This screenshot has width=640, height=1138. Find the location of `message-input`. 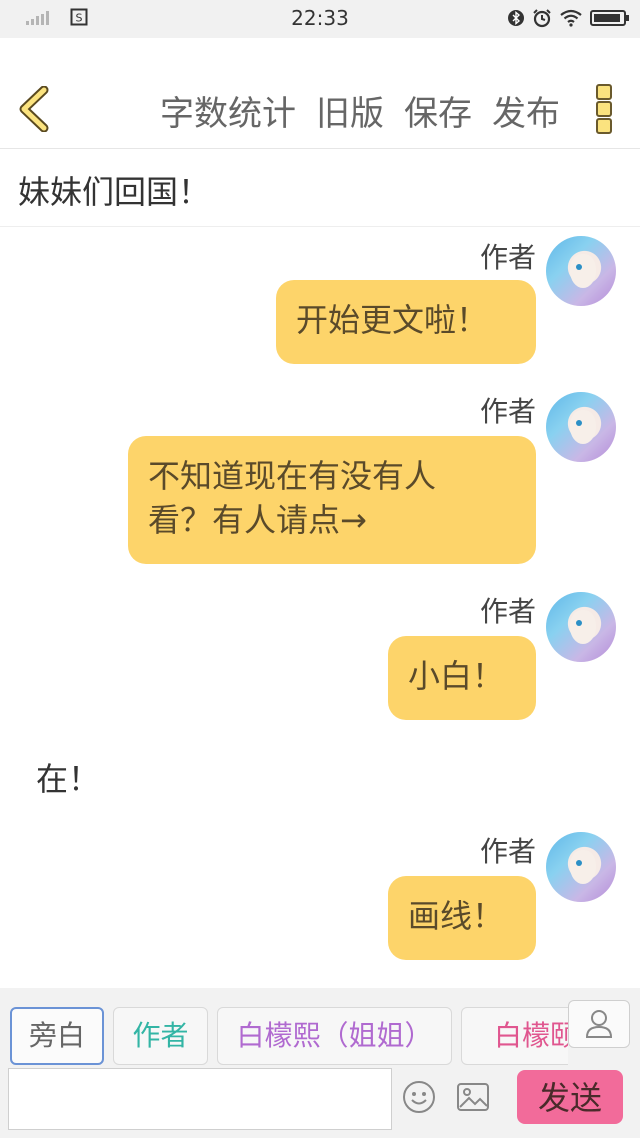

message-input is located at coordinates (200, 1099).